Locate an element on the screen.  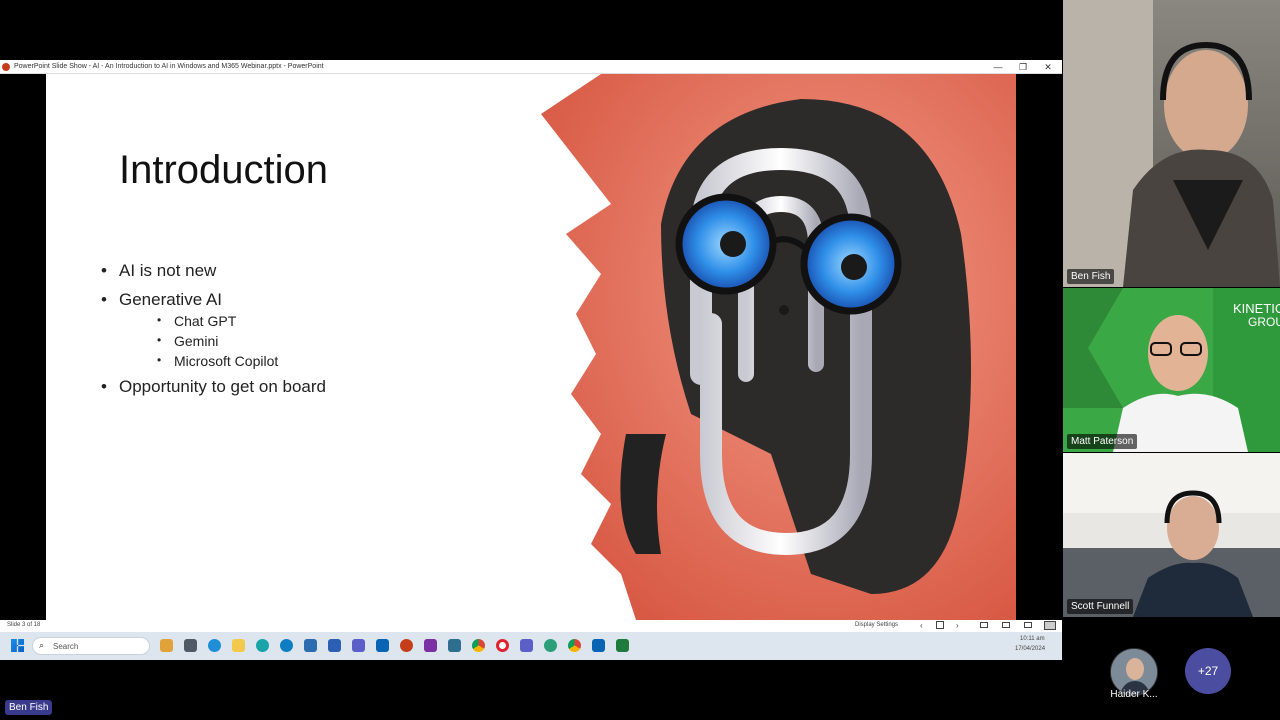
search-icon: ⌕ is located at coordinates (42, 645).